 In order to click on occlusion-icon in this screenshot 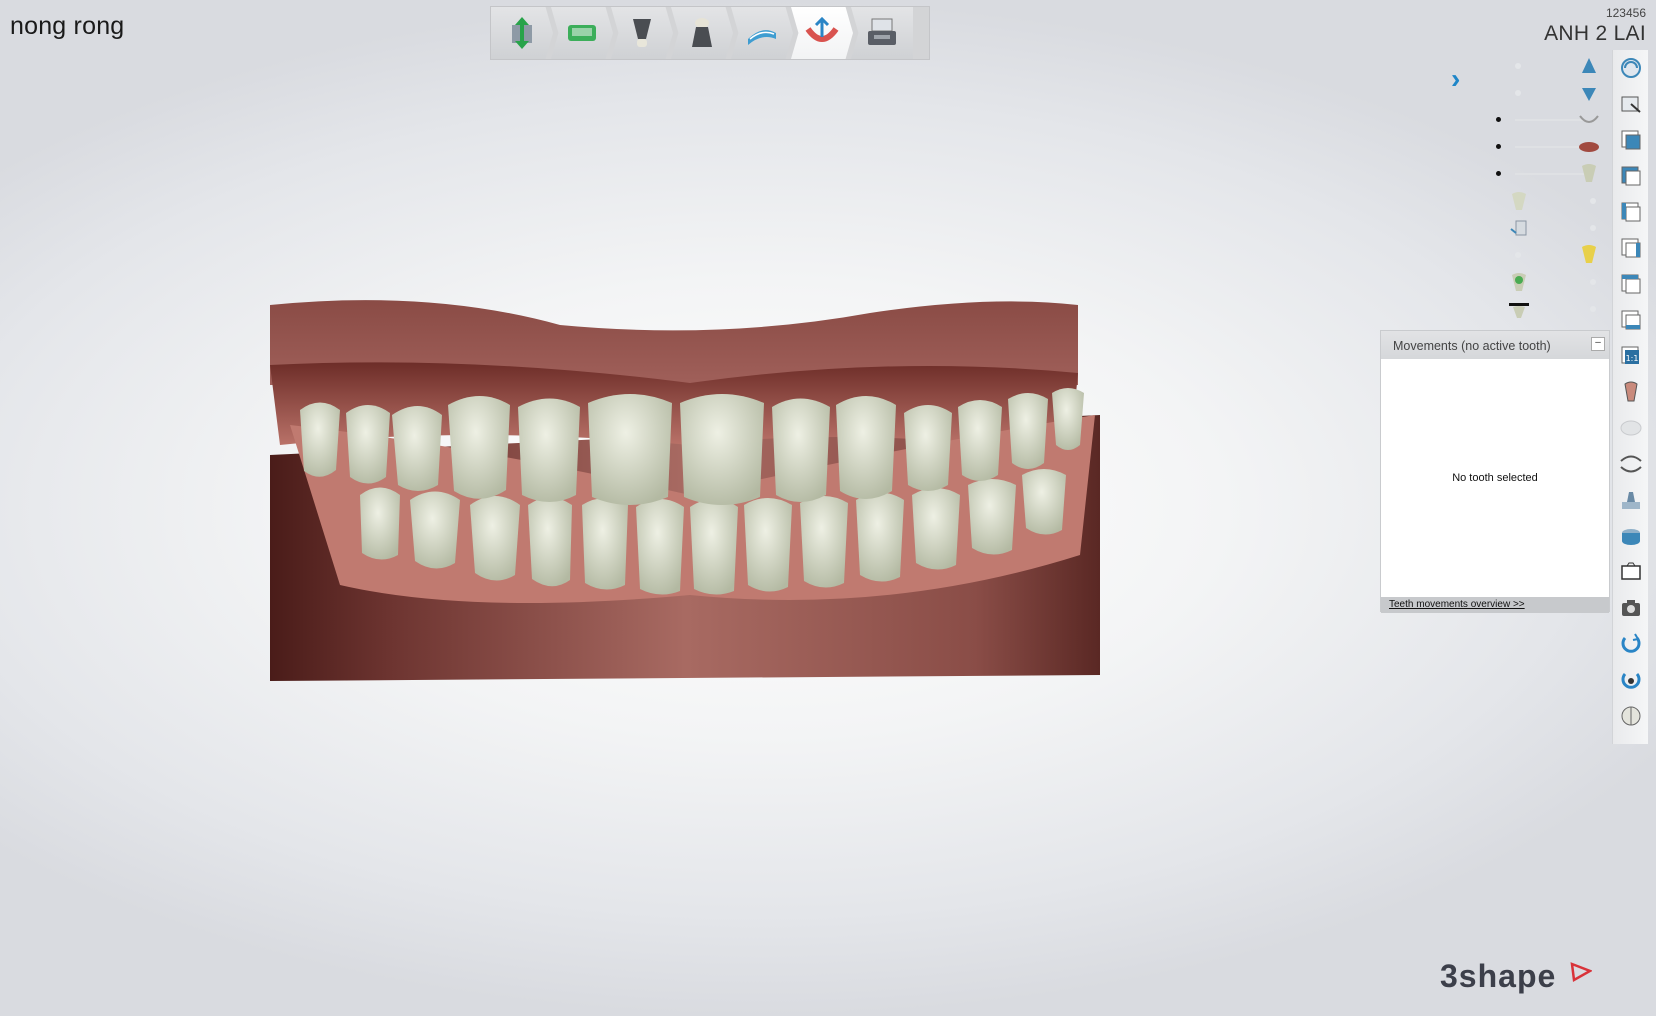, I will do `click(1631, 464)`.